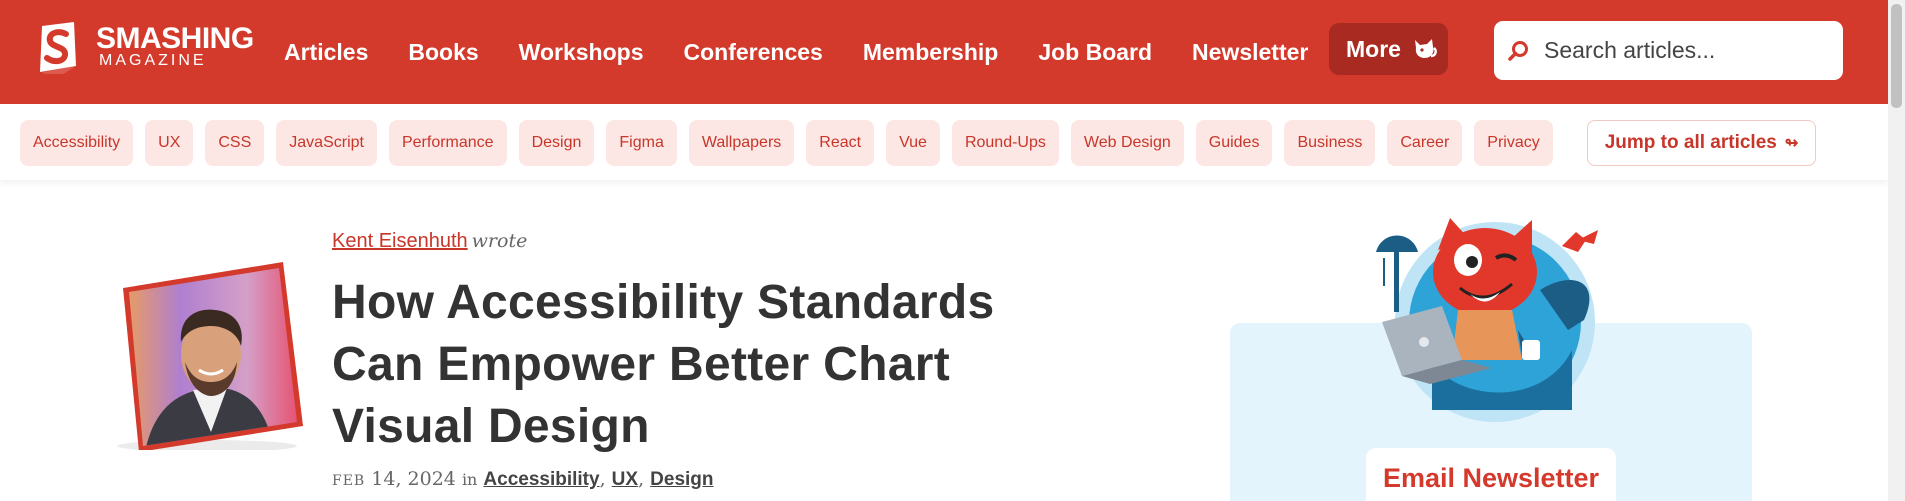 This screenshot has height=501, width=1905. I want to click on jump-label: Jump to all articles, so click(1690, 142).